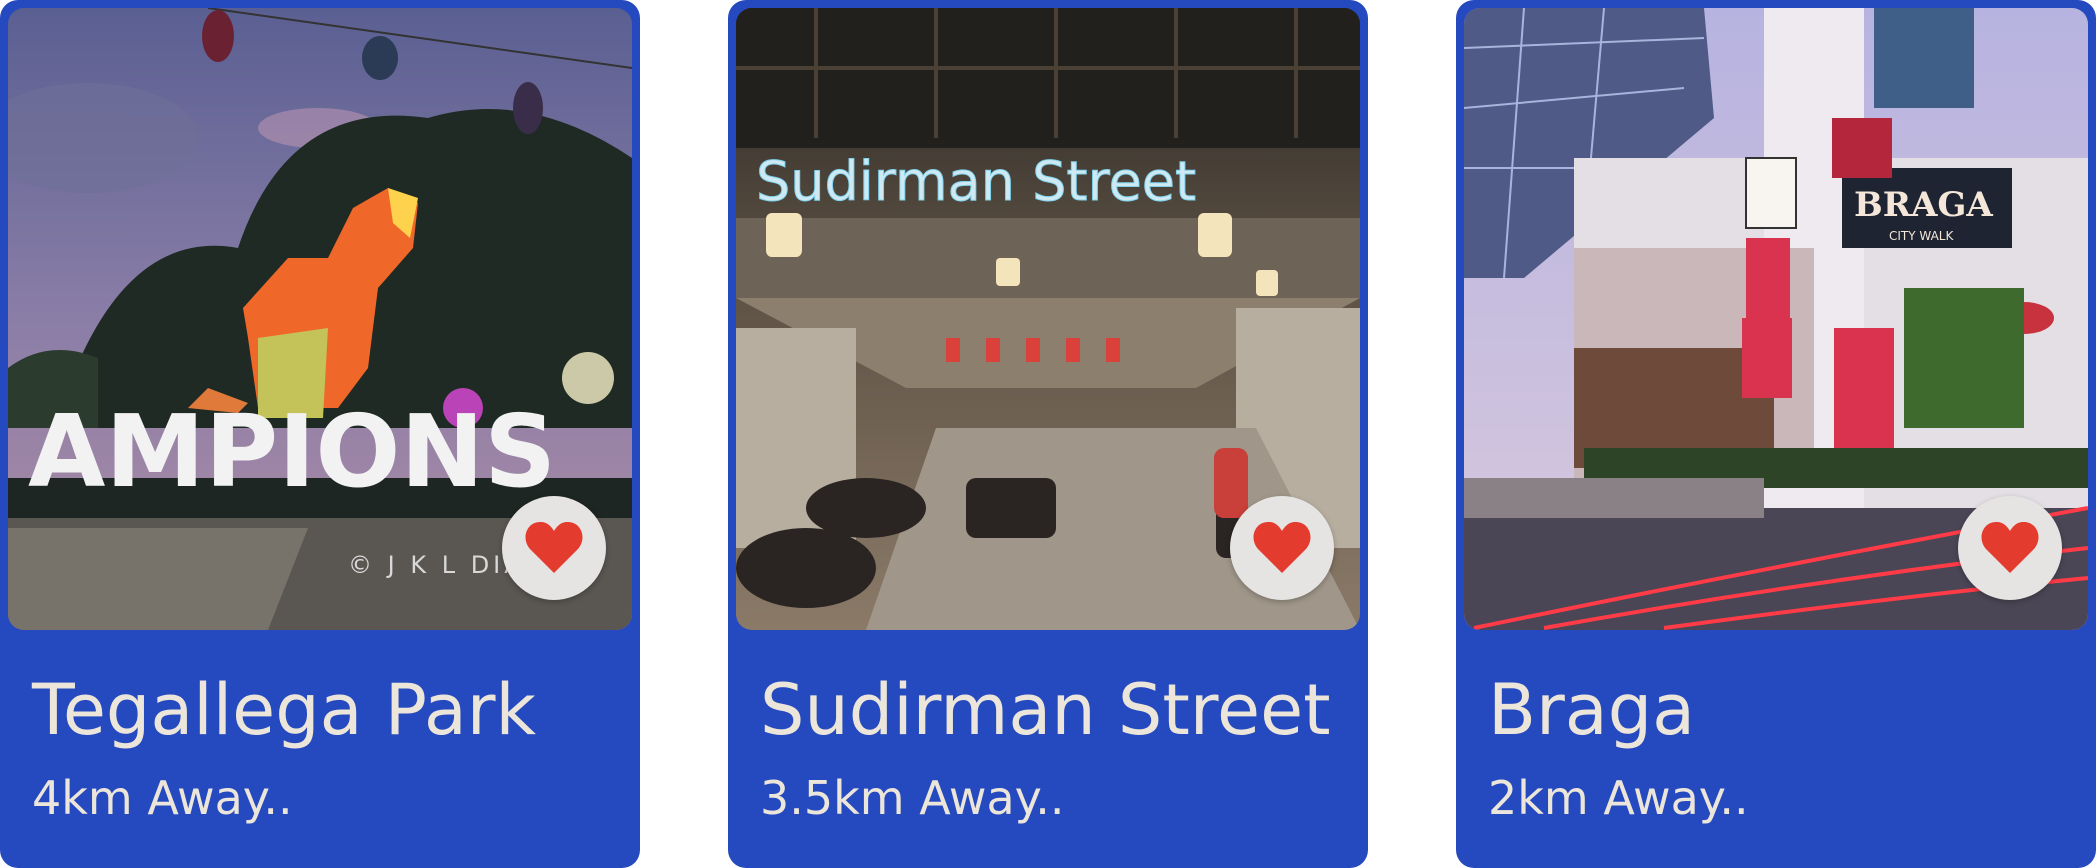  What do you see at coordinates (1045, 710) in the screenshot?
I see `place-name: Sudirman Street` at bounding box center [1045, 710].